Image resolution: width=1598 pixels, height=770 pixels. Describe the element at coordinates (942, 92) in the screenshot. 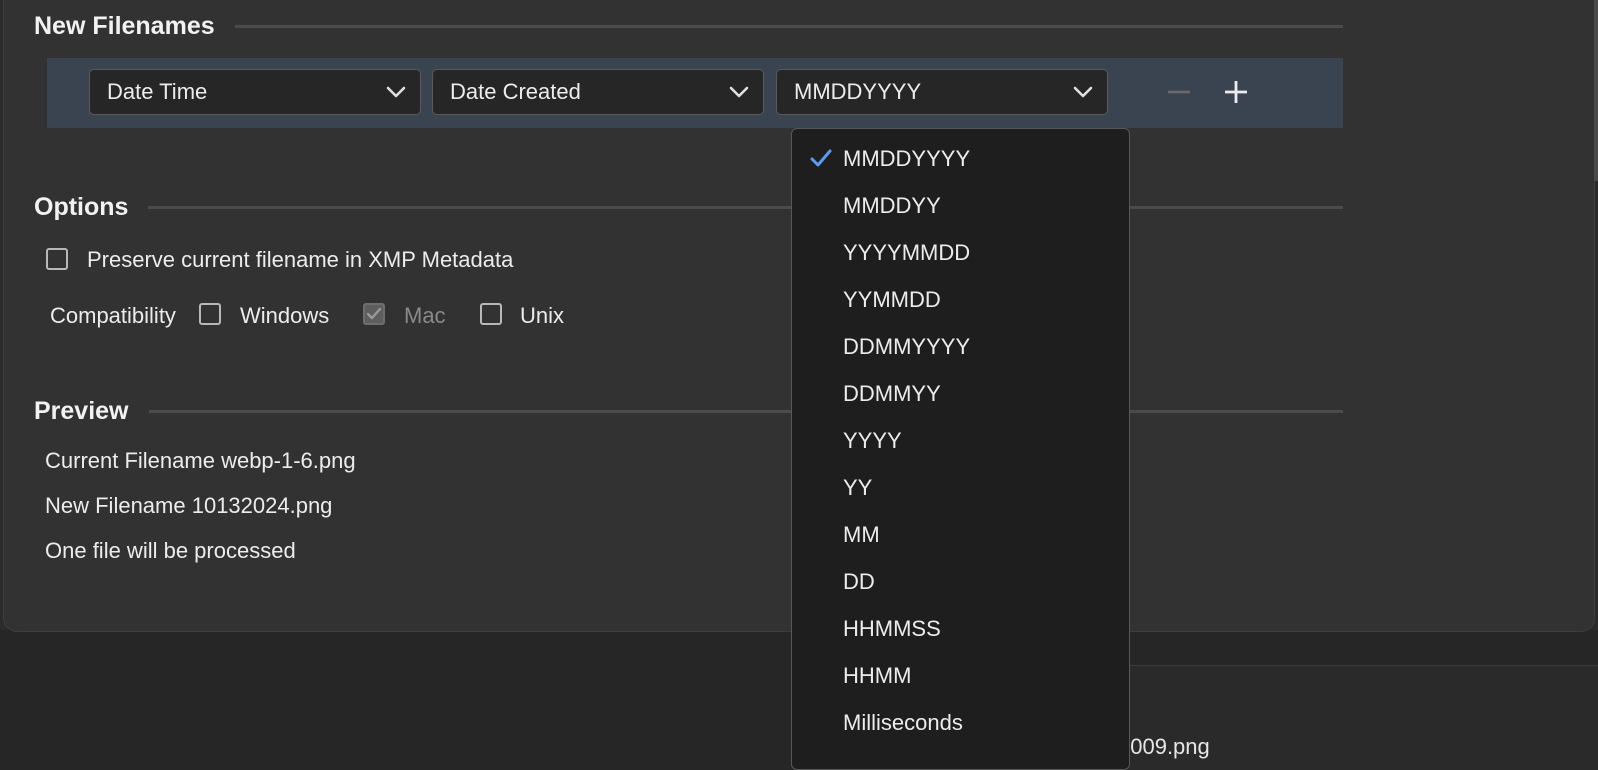

I see `date-format-dropdown: MMDDYYYY` at that location.